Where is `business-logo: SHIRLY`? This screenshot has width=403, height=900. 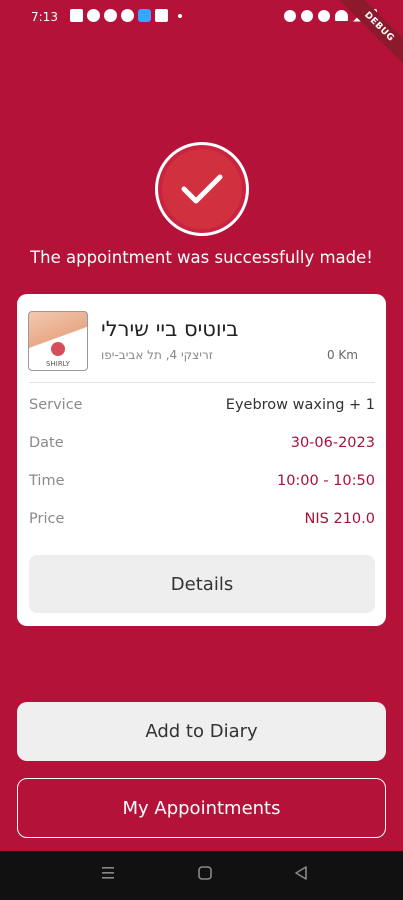 business-logo: SHIRLY is located at coordinates (58, 341).